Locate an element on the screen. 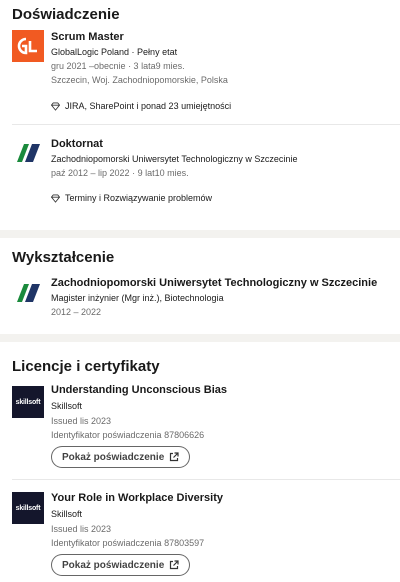 This screenshot has height=582, width=400. experience-role: Scrum Master is located at coordinates (87, 37).